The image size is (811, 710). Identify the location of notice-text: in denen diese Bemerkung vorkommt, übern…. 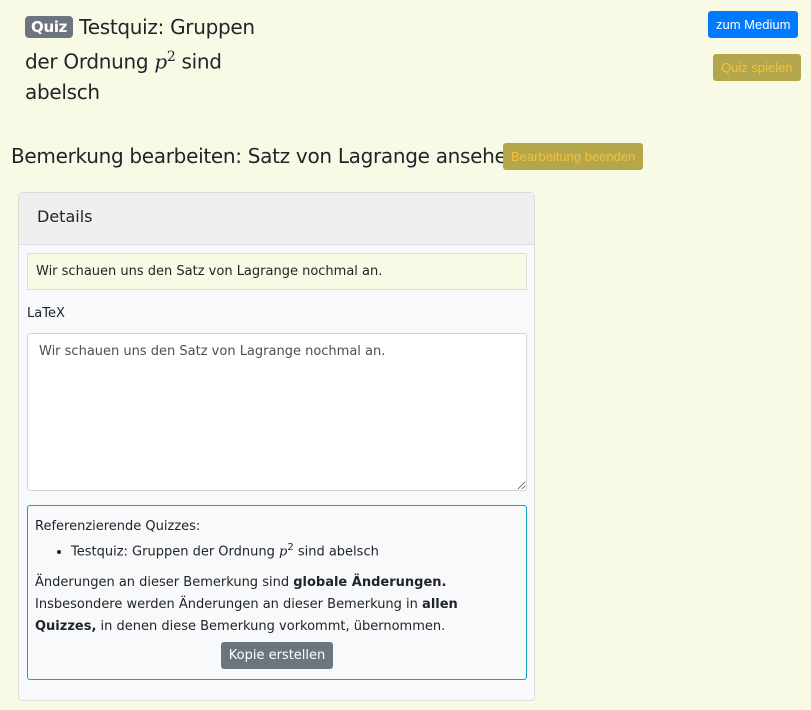
(271, 627).